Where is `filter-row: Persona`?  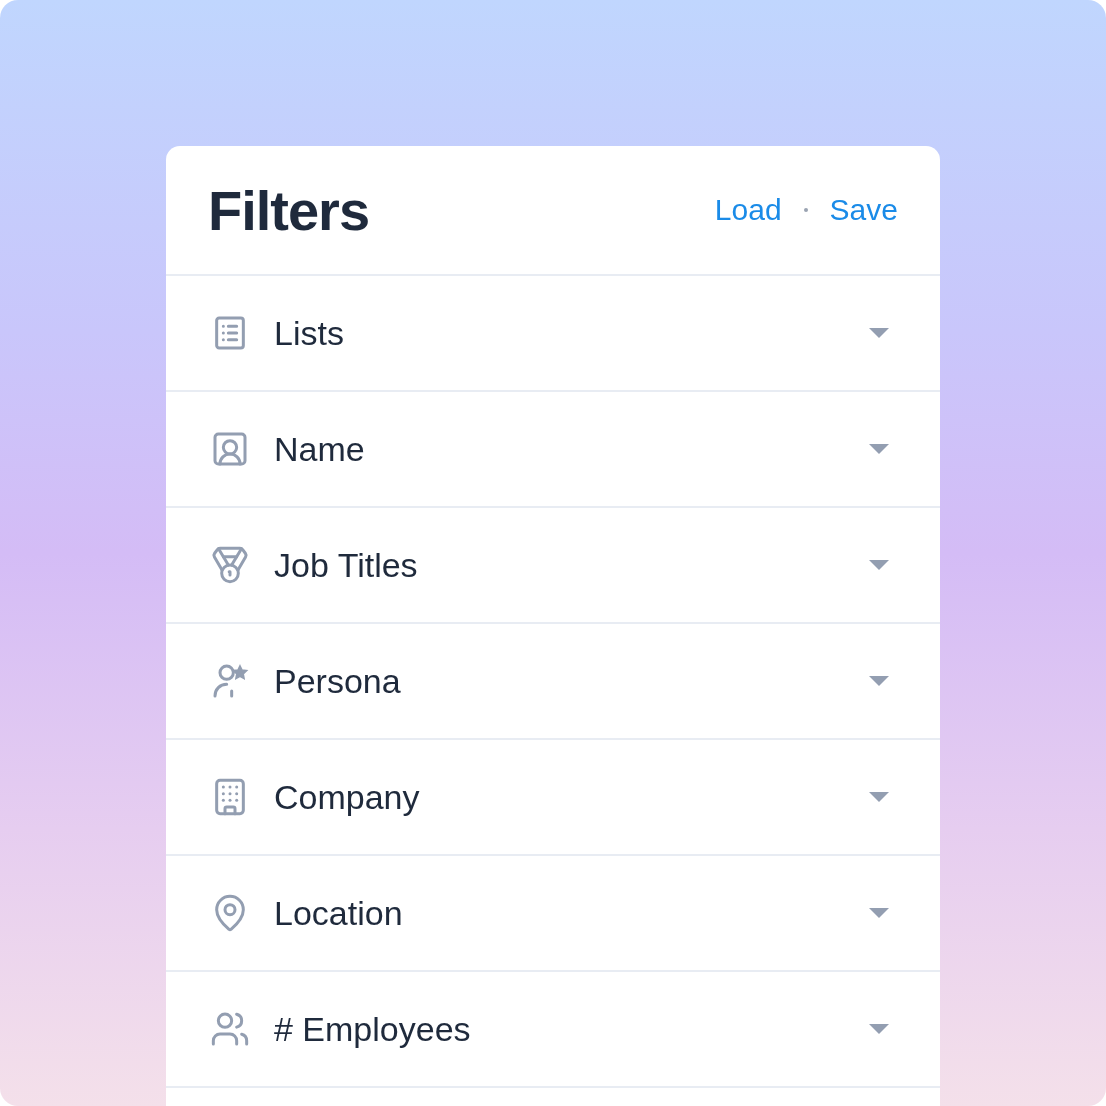
filter-row: Persona is located at coordinates (553, 682).